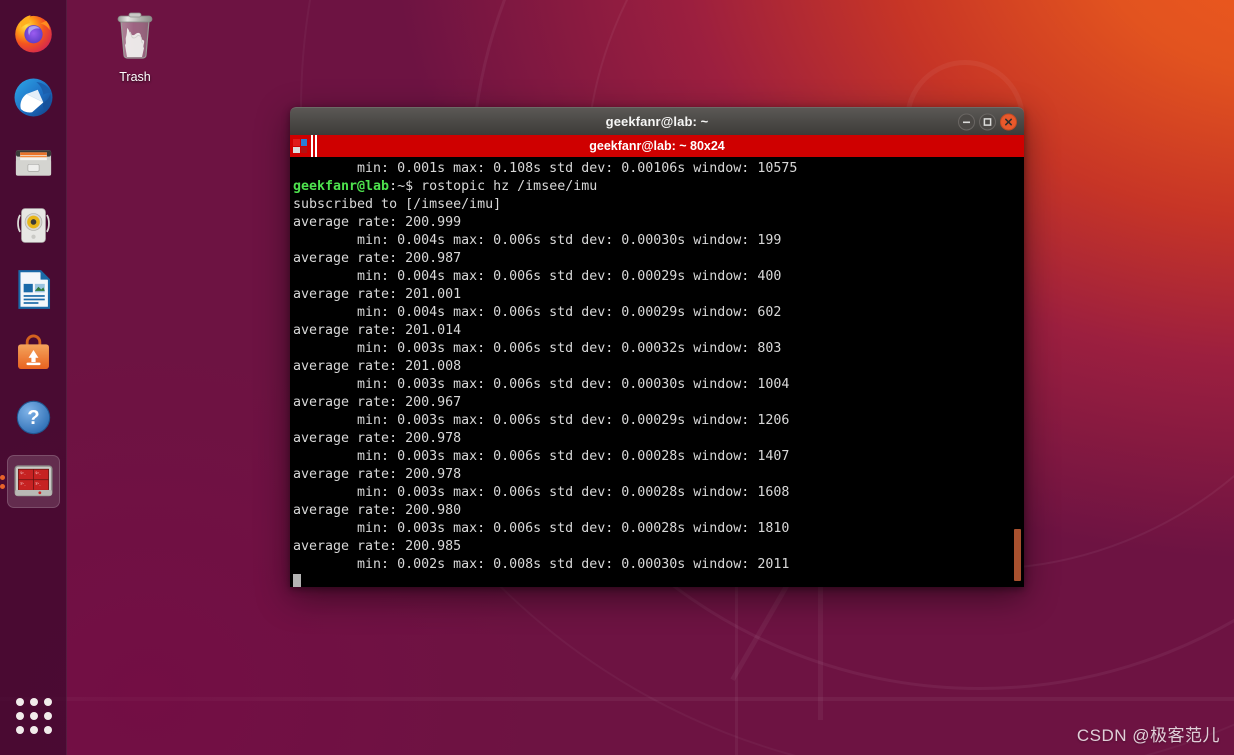 This screenshot has width=1234, height=755. I want to click on terminal-tab-label: geekfanr@lab: ~ 80x24, so click(657, 146).